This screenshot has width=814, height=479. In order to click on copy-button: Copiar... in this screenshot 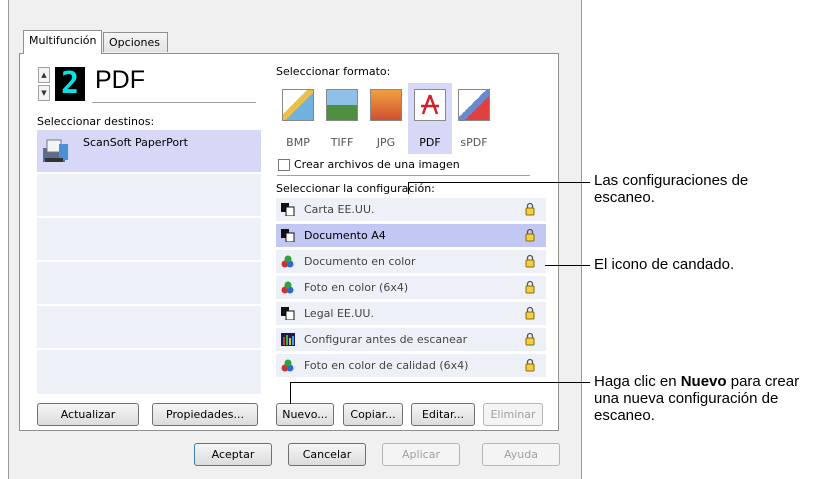, I will do `click(373, 414)`.